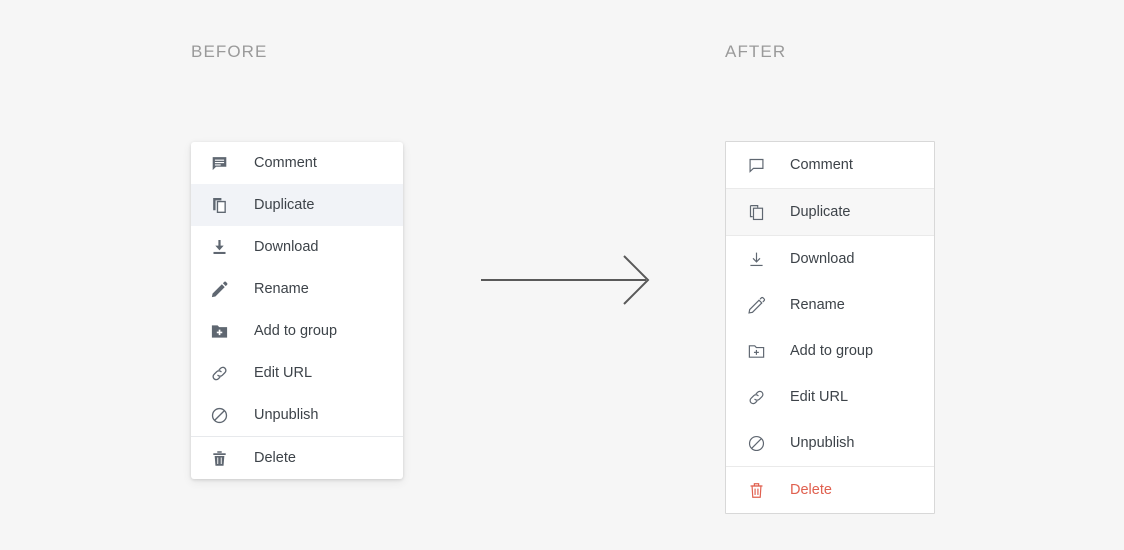 This screenshot has height=550, width=1124. What do you see at coordinates (566, 280) in the screenshot?
I see `transition-arrow` at bounding box center [566, 280].